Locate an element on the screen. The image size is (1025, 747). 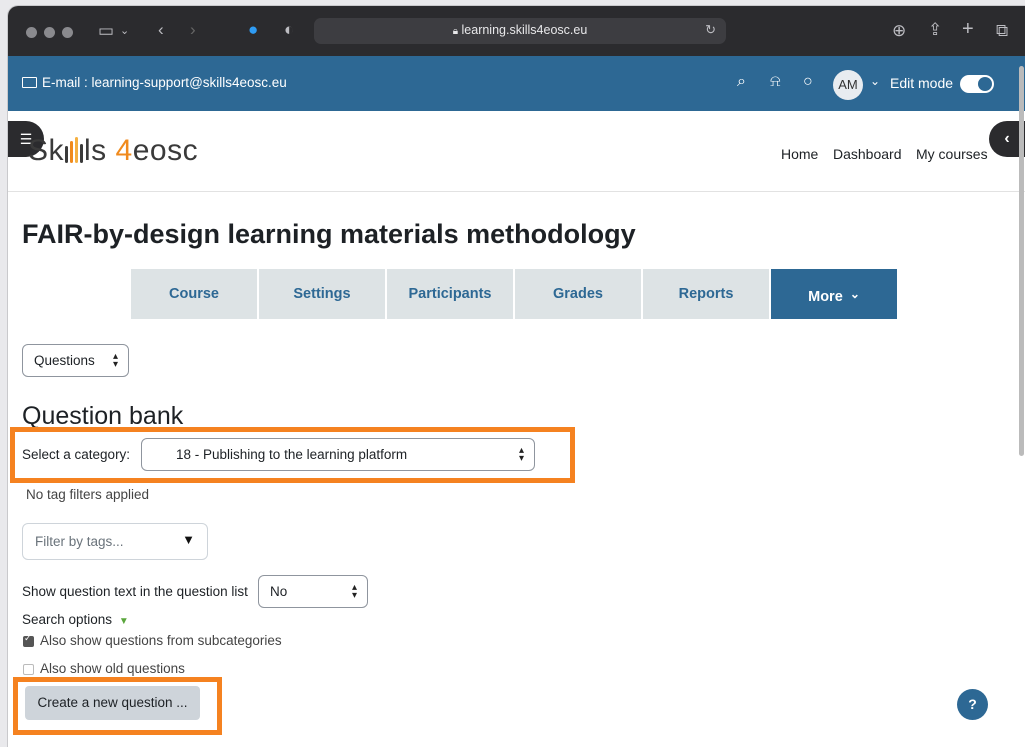
edit-mode-toggle is located at coordinates (977, 84).